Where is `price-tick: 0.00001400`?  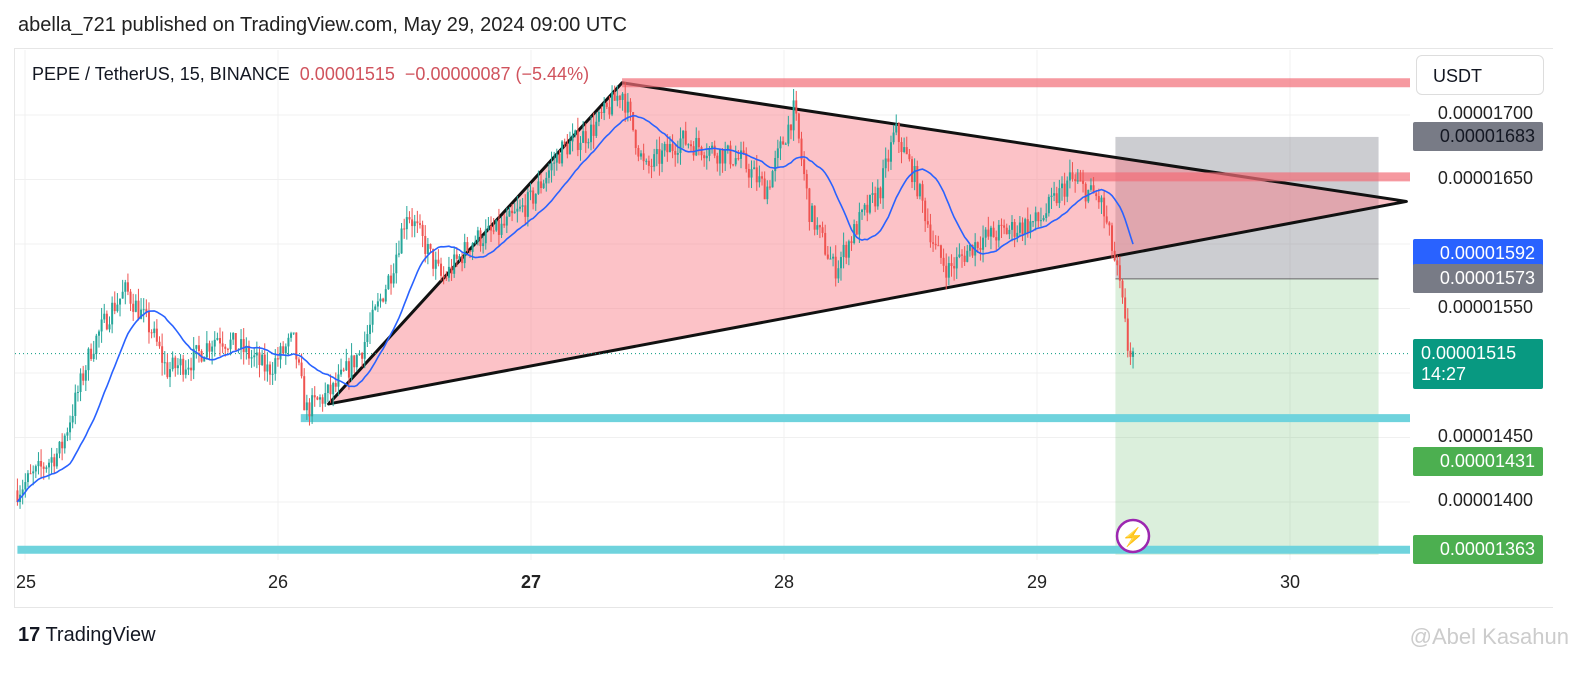 price-tick: 0.00001400 is located at coordinates (1485, 500).